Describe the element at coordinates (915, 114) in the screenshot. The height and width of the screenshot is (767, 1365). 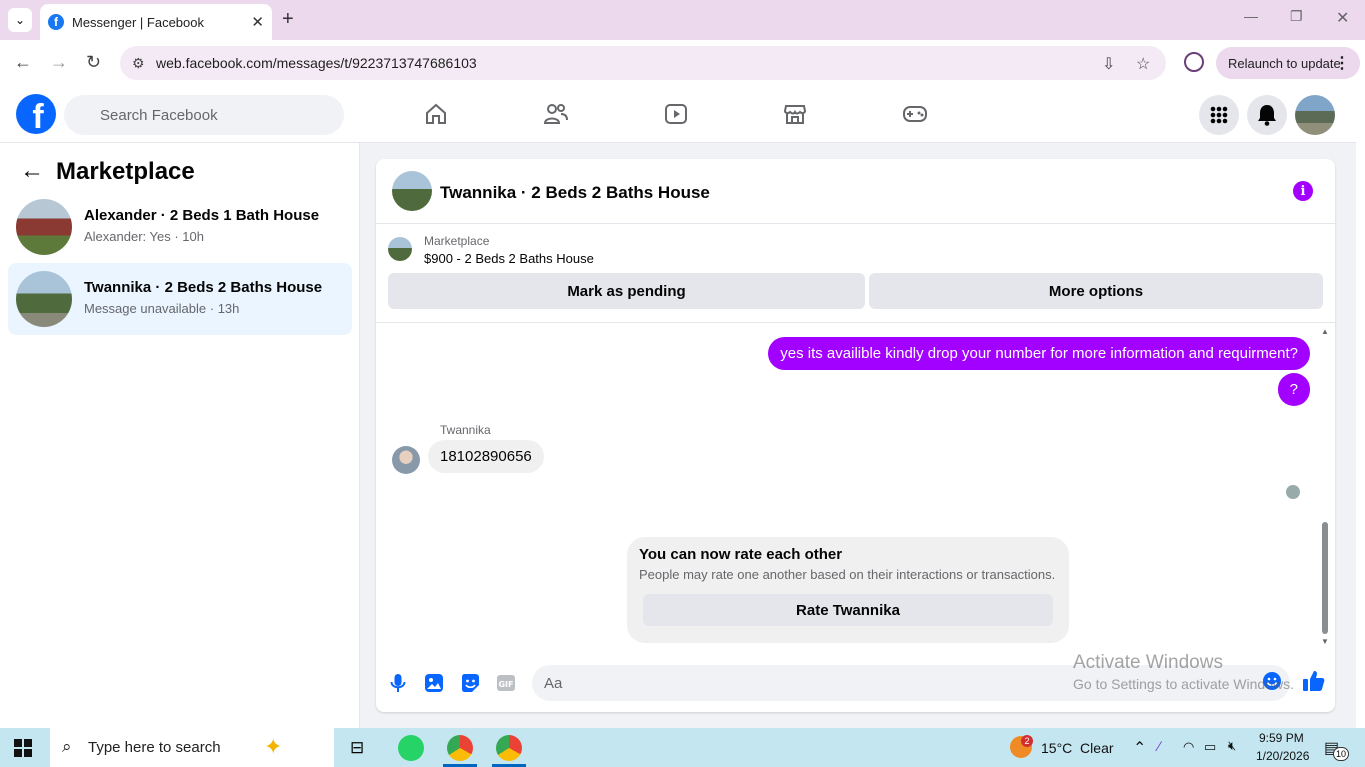
I see `gaming-icon` at that location.